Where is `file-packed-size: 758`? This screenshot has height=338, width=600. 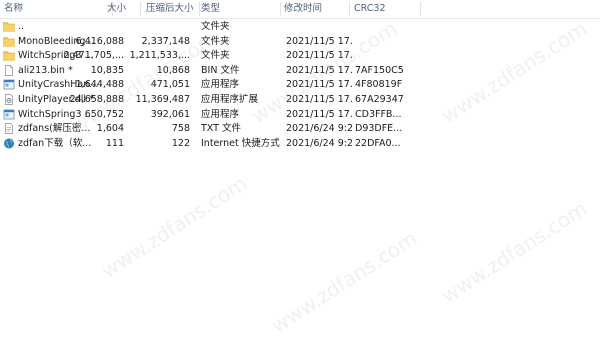 file-packed-size: 758 is located at coordinates (180, 129).